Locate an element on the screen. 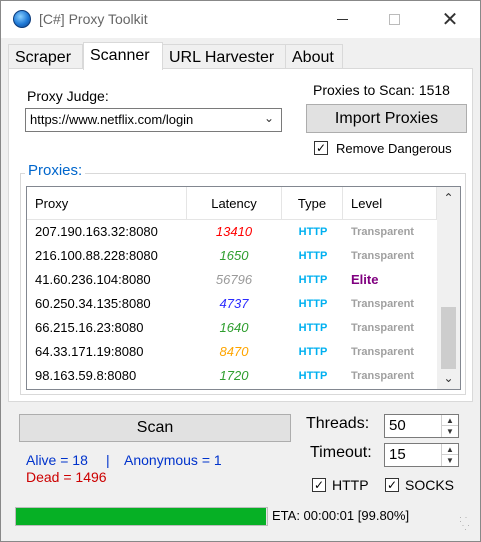  list-item: 41.60.236.104:8080 56796 HTTP Elite is located at coordinates (232, 280).